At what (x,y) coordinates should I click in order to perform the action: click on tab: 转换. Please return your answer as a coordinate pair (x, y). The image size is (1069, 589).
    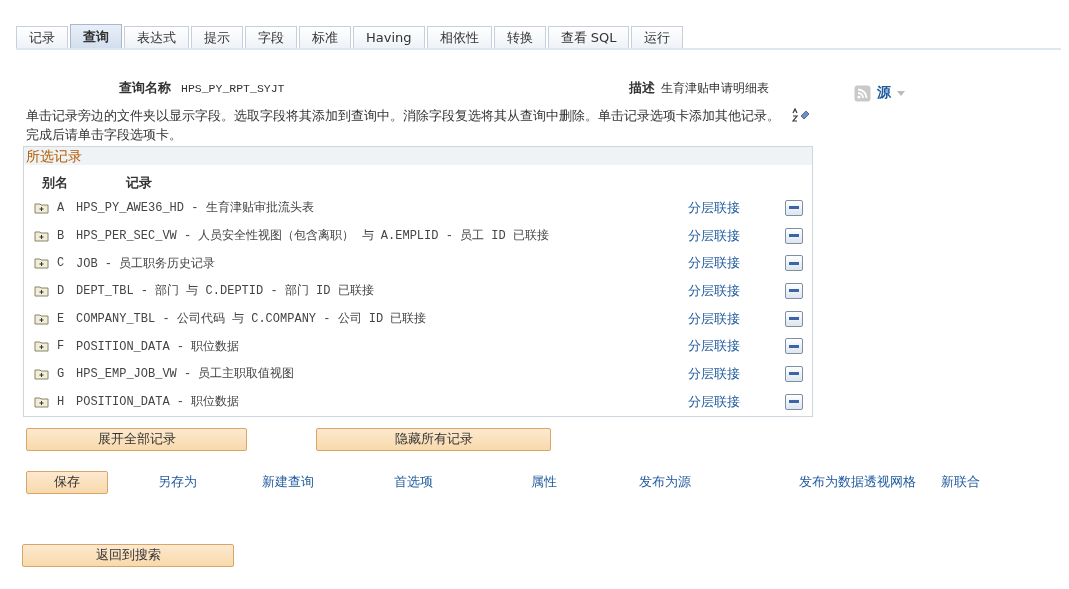
    Looking at the image, I should click on (519, 37).